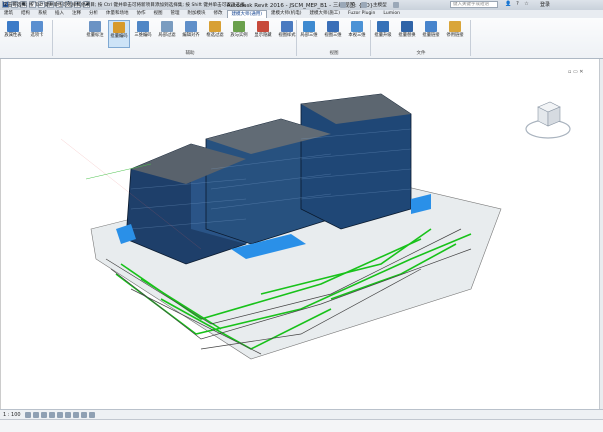 The image size is (603, 432). I want to click on lock-icon, so click(75, 414).